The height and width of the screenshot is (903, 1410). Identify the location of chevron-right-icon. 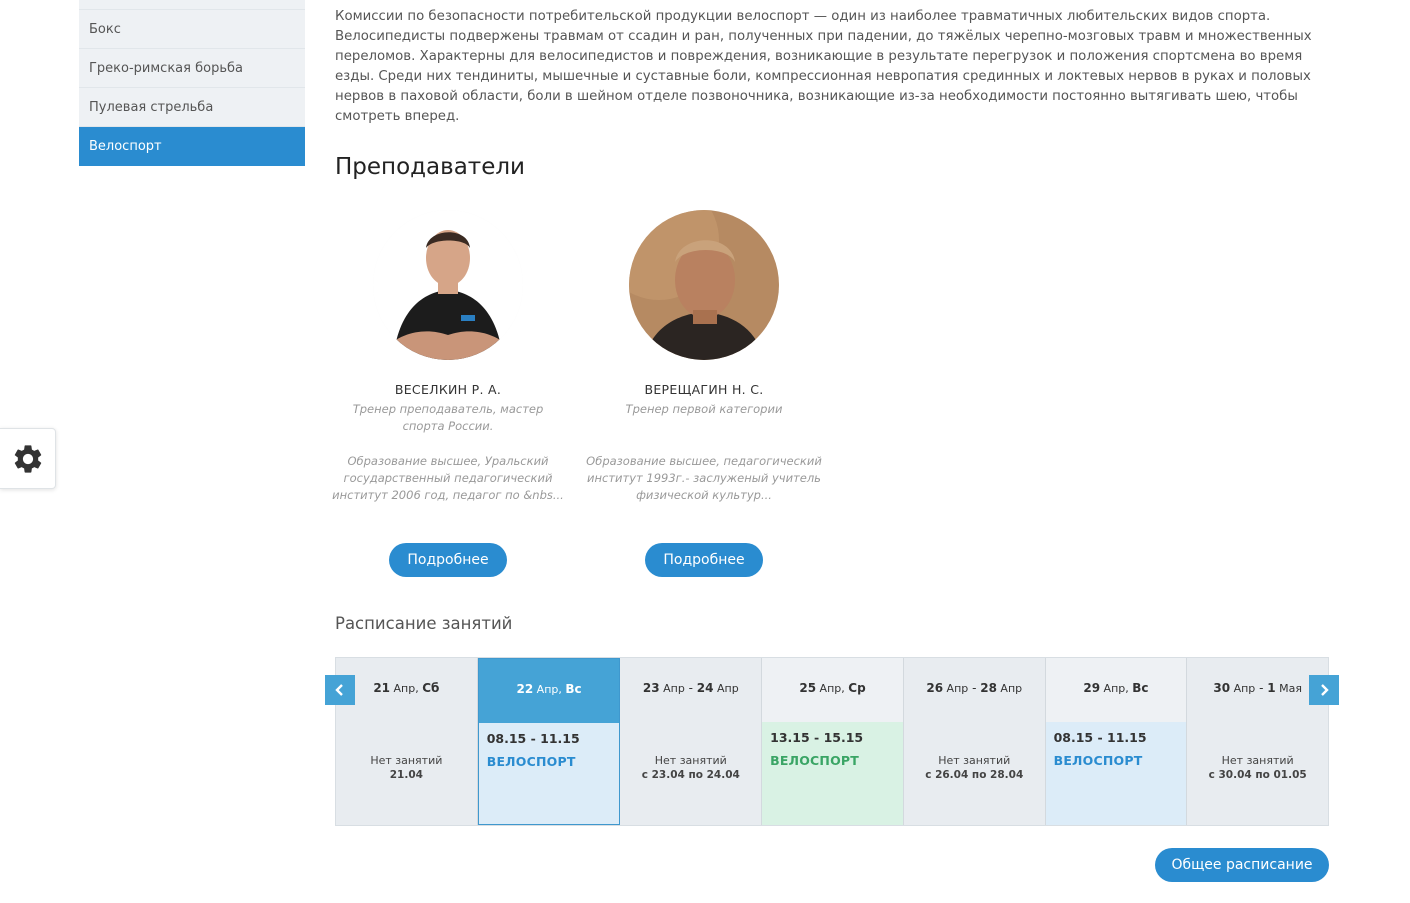
(1325, 690).